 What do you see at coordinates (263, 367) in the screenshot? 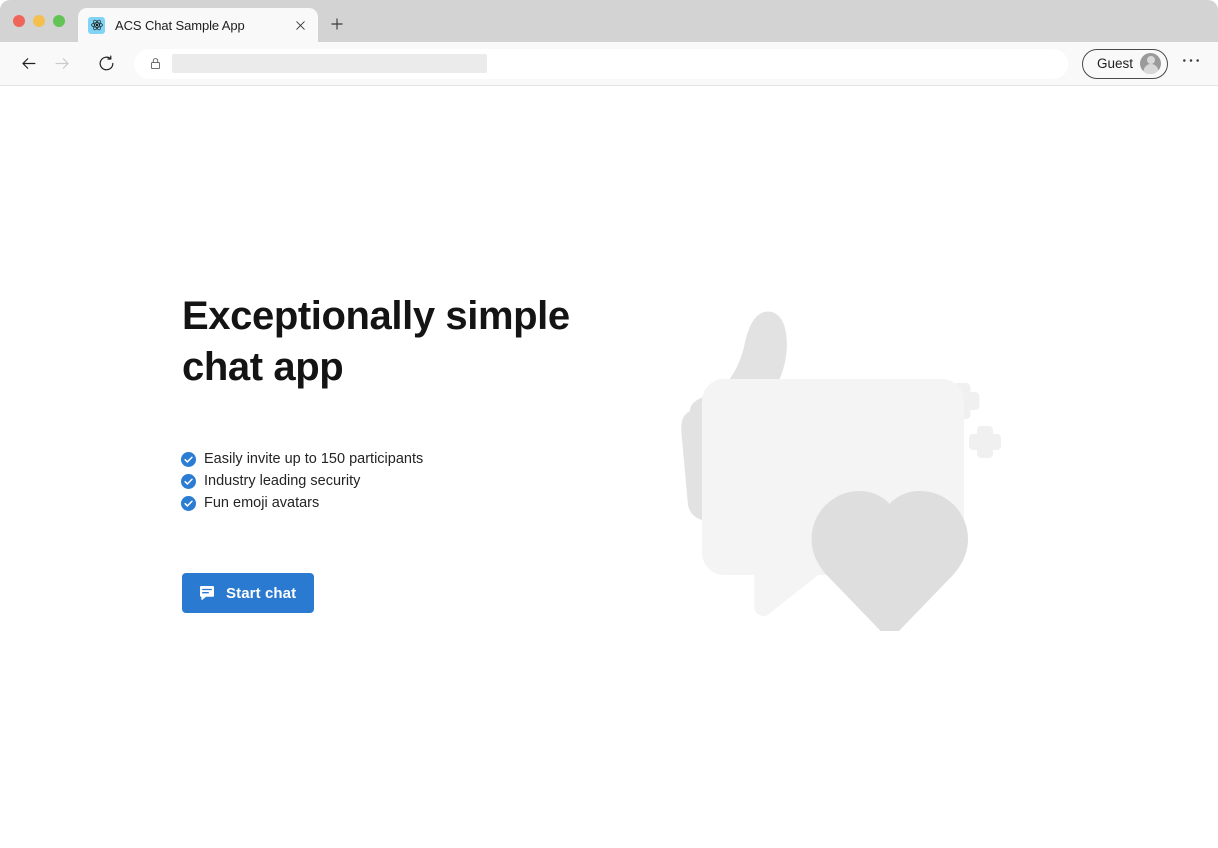
I see `page-title-line2: chat app` at bounding box center [263, 367].